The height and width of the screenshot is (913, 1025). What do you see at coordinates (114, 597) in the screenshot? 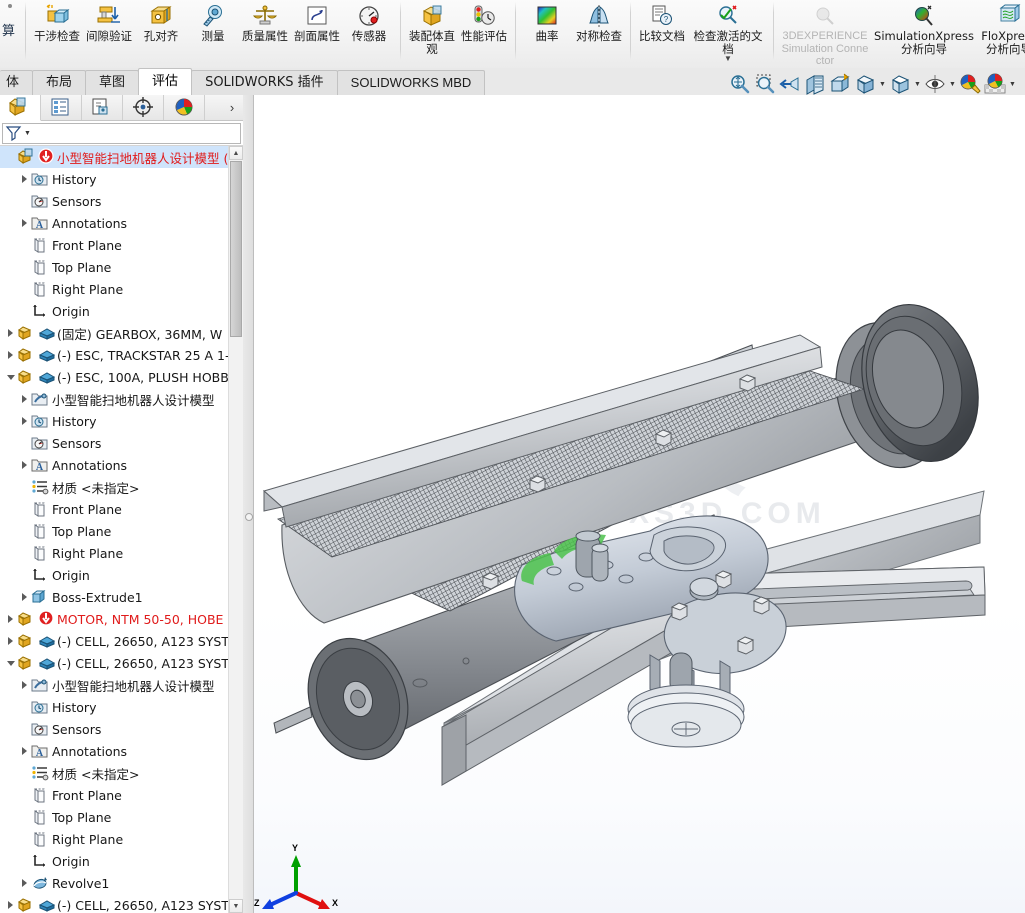
I see `tree-row: Boss-Extrude1` at bounding box center [114, 597].